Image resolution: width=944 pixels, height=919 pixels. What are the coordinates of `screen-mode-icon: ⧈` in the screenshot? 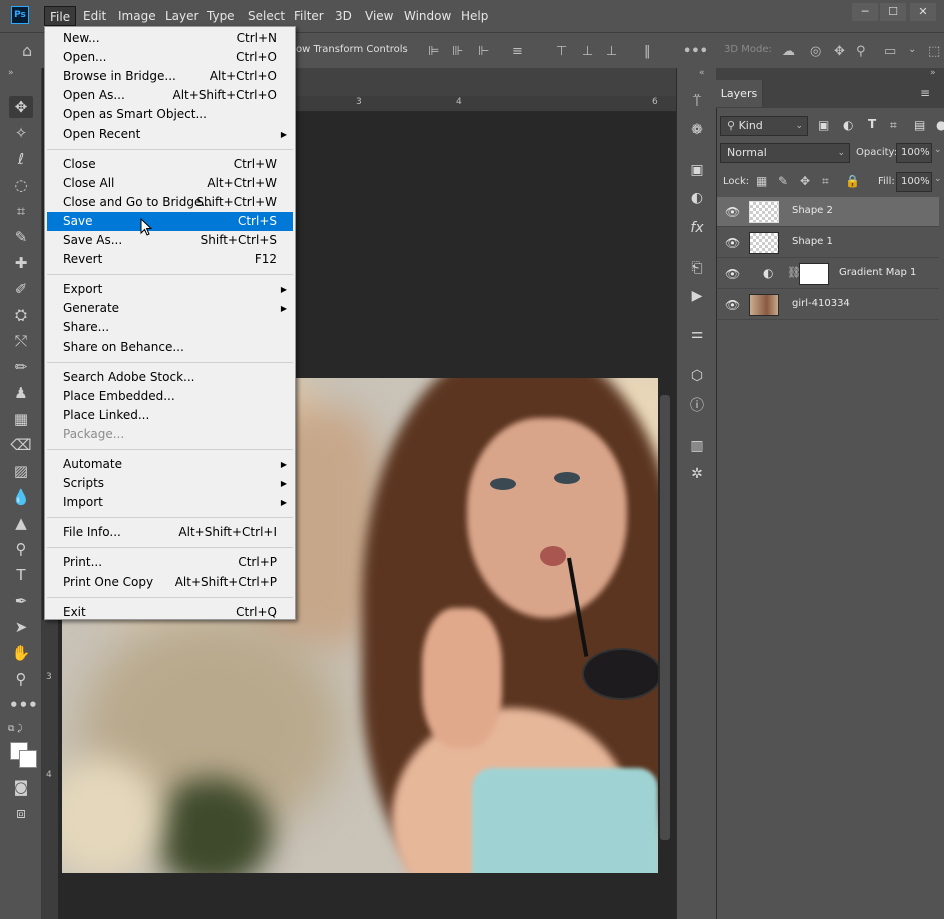 It's located at (21, 813).